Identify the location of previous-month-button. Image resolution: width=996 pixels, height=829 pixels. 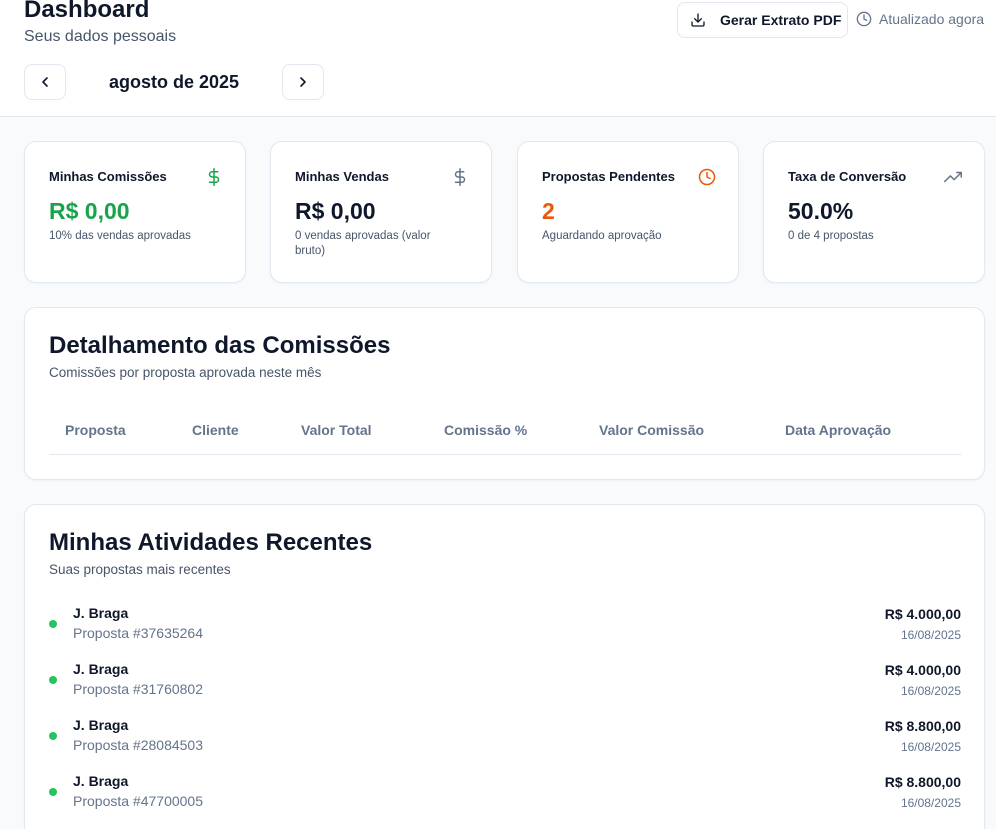
(45, 82).